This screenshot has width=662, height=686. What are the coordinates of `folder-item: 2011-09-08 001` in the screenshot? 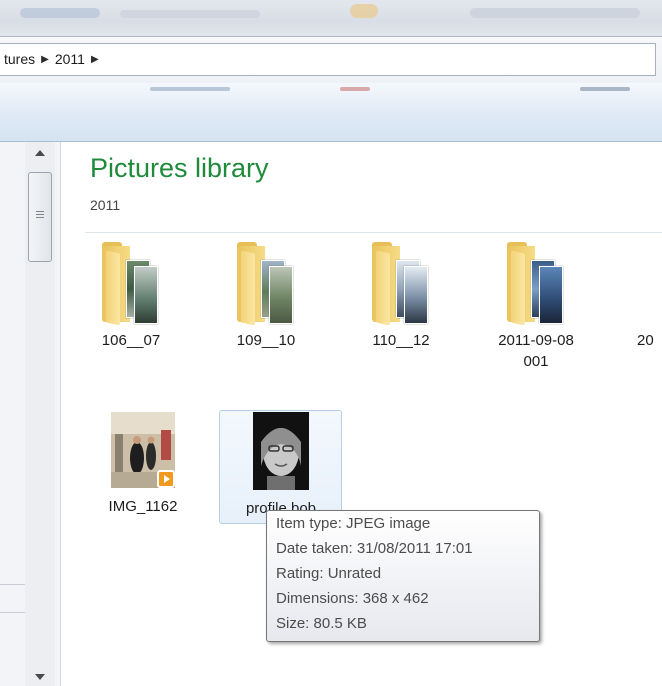 It's located at (536, 307).